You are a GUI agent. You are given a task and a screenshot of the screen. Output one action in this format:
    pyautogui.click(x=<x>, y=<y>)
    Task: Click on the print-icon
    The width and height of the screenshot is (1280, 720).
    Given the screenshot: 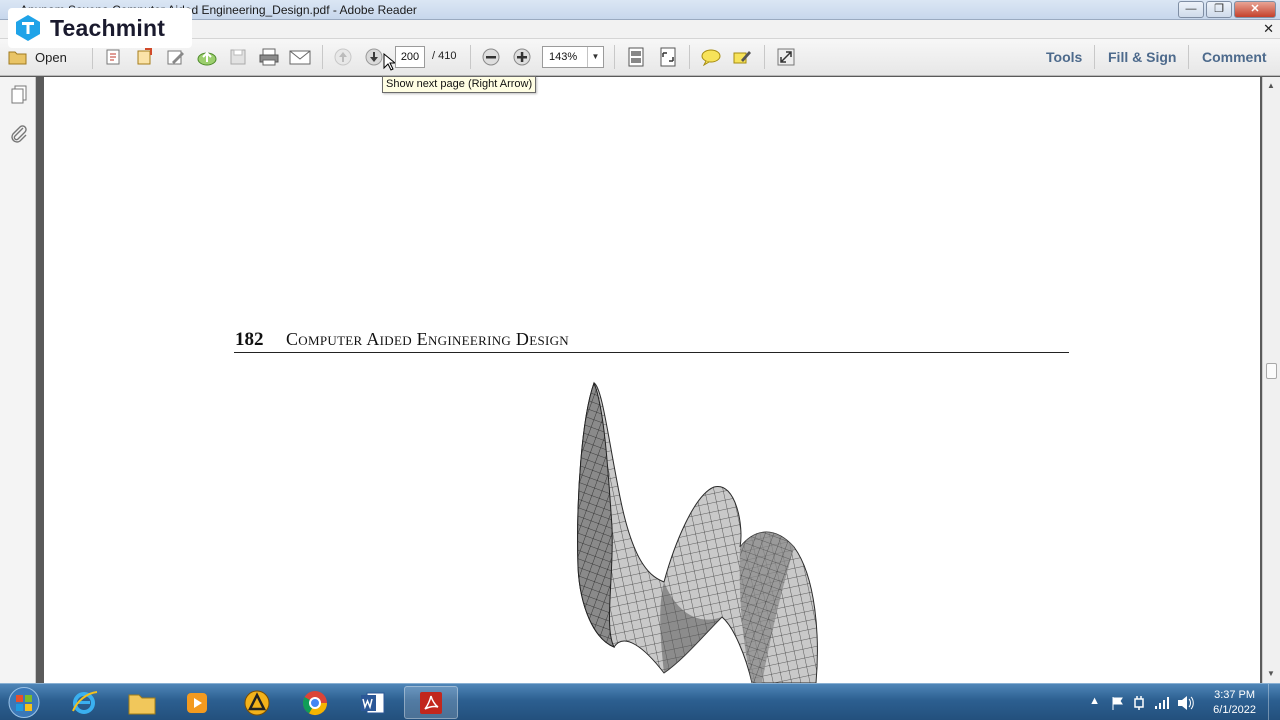 What is the action you would take?
    pyautogui.click(x=269, y=57)
    